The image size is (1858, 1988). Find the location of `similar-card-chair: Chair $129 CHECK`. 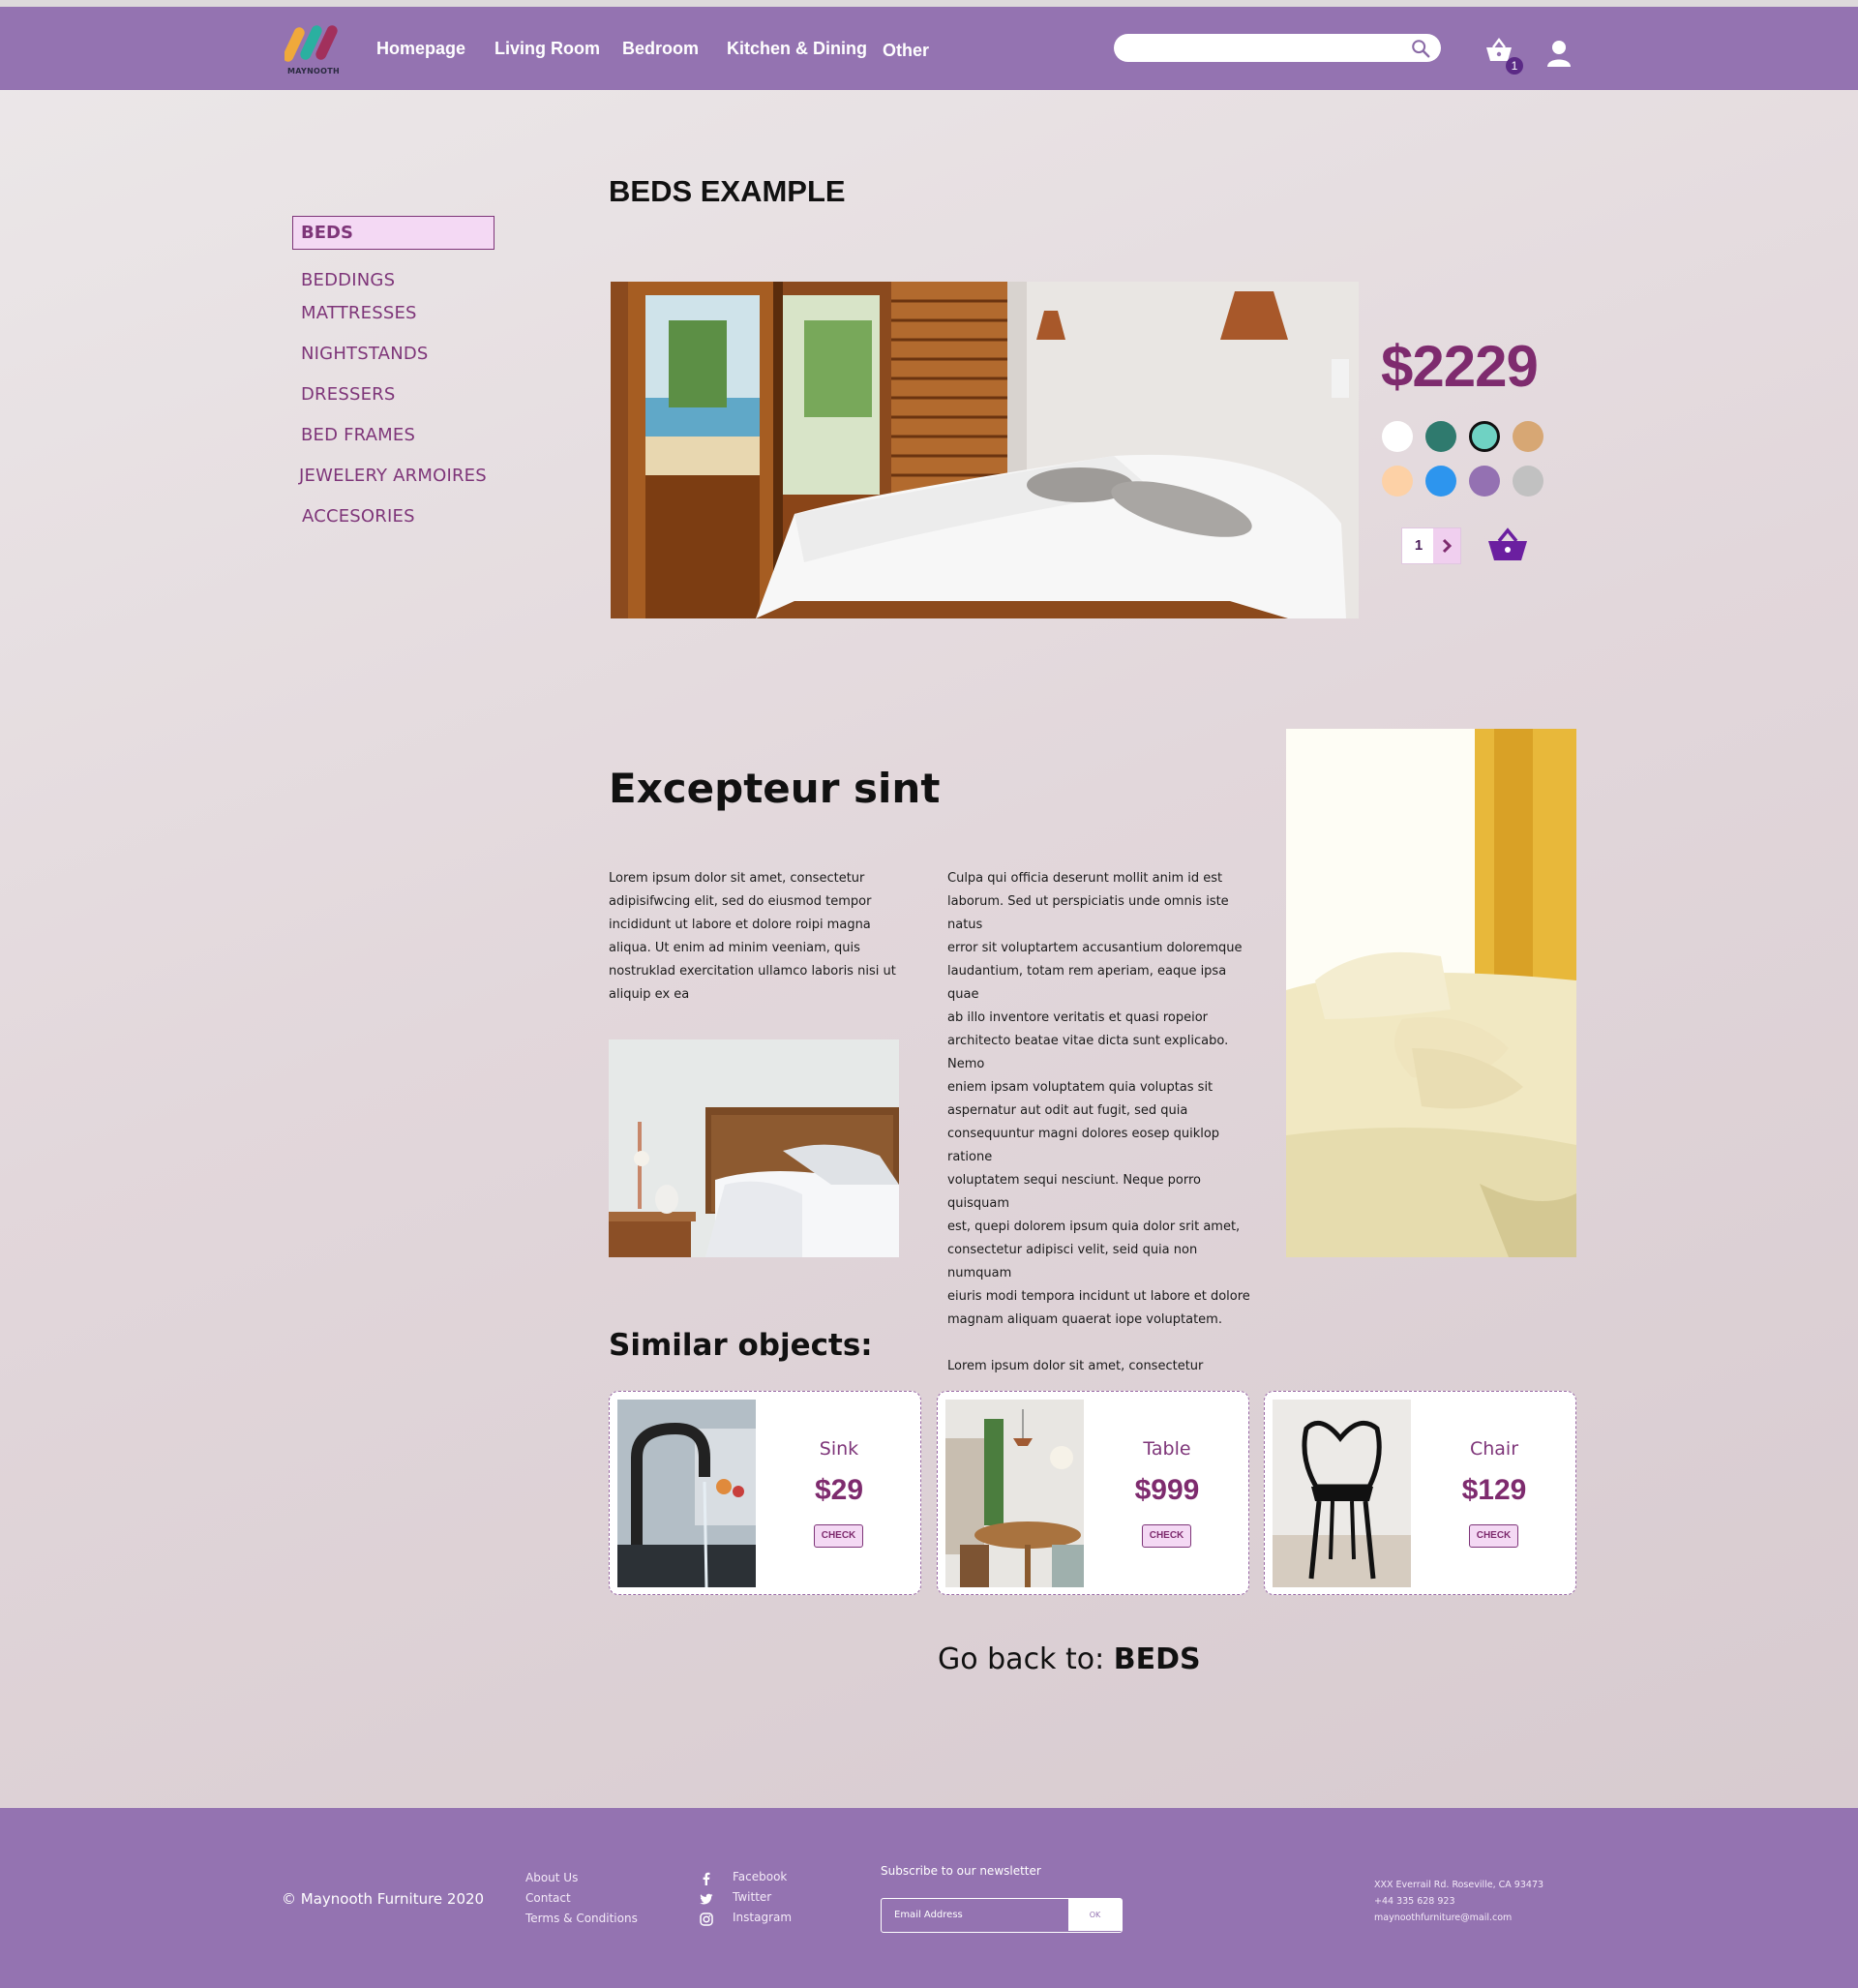

similar-card-chair: Chair $129 CHECK is located at coordinates (1420, 1493).